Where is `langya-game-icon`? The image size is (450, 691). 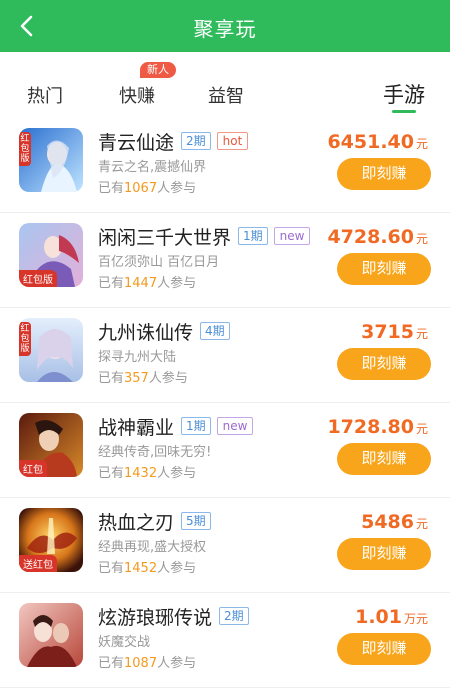
langya-game-icon is located at coordinates (51, 635).